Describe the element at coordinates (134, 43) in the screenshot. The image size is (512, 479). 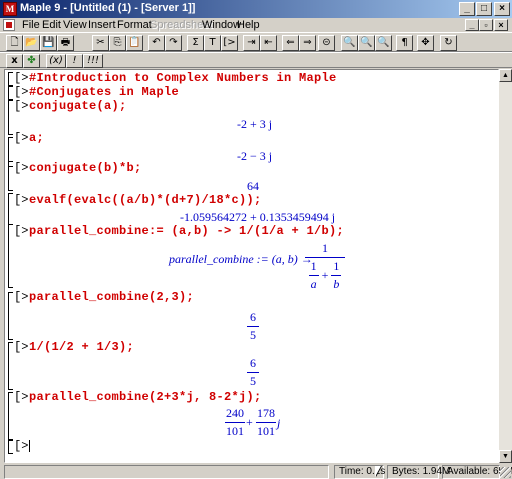
I see `paste-icon: 📋` at that location.